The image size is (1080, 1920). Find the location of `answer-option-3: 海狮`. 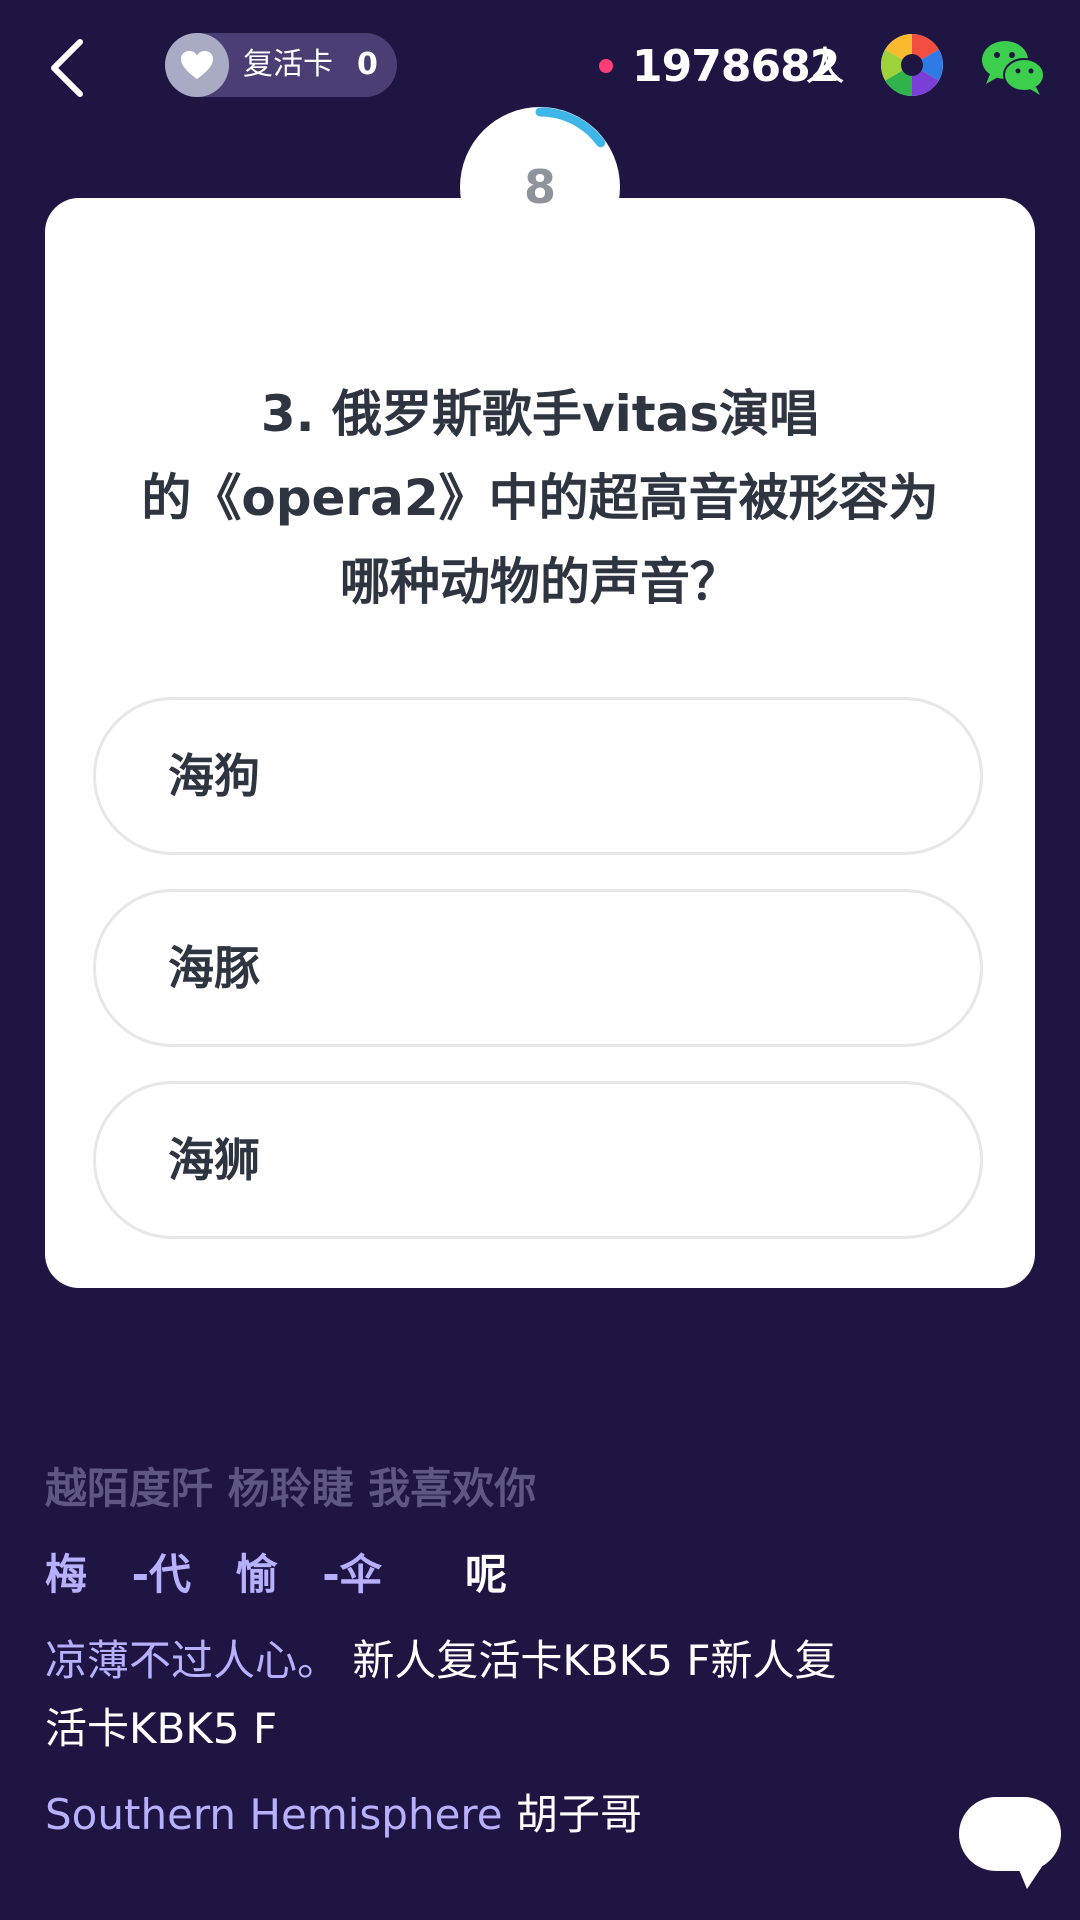

answer-option-3: 海狮 is located at coordinates (538, 1160).